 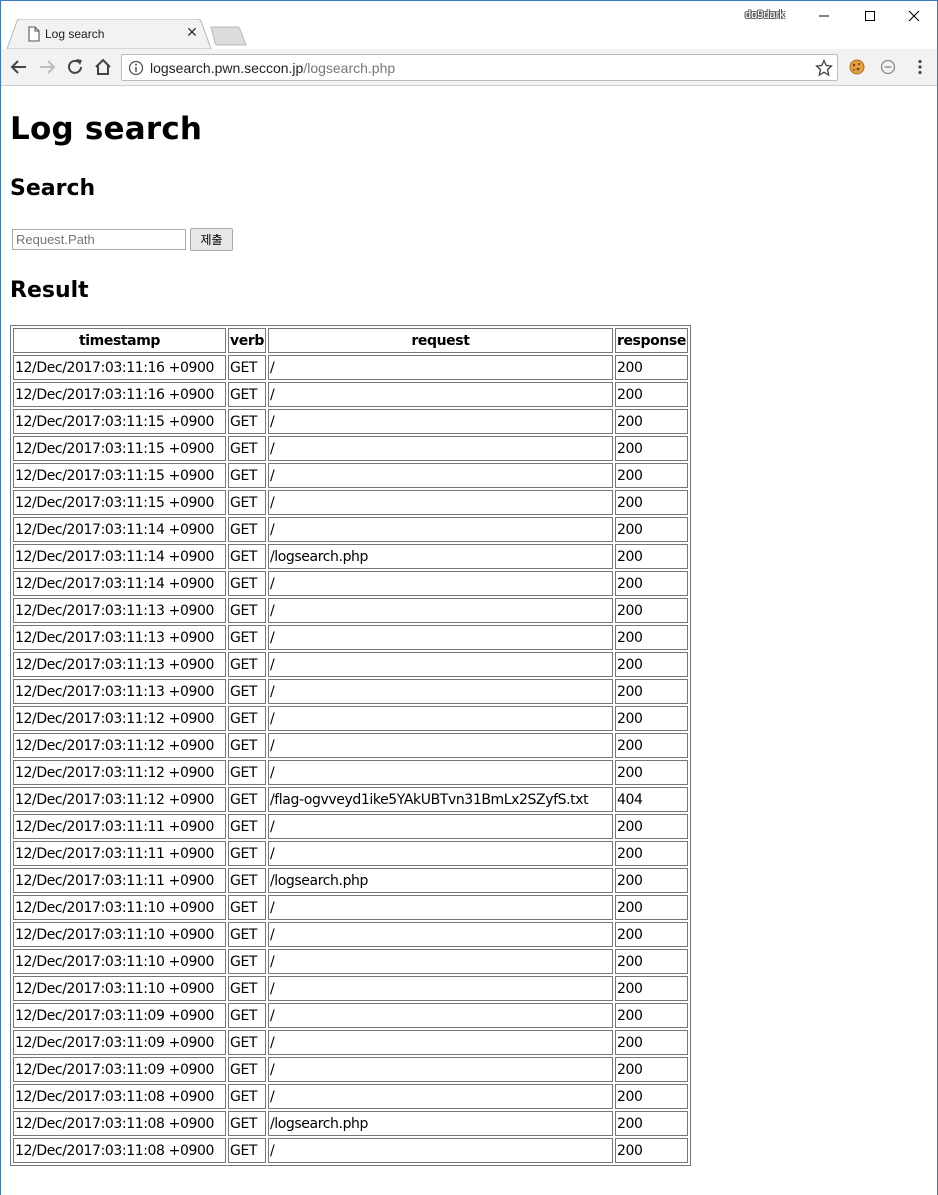 I want to click on home-icon, so click(x=103, y=67).